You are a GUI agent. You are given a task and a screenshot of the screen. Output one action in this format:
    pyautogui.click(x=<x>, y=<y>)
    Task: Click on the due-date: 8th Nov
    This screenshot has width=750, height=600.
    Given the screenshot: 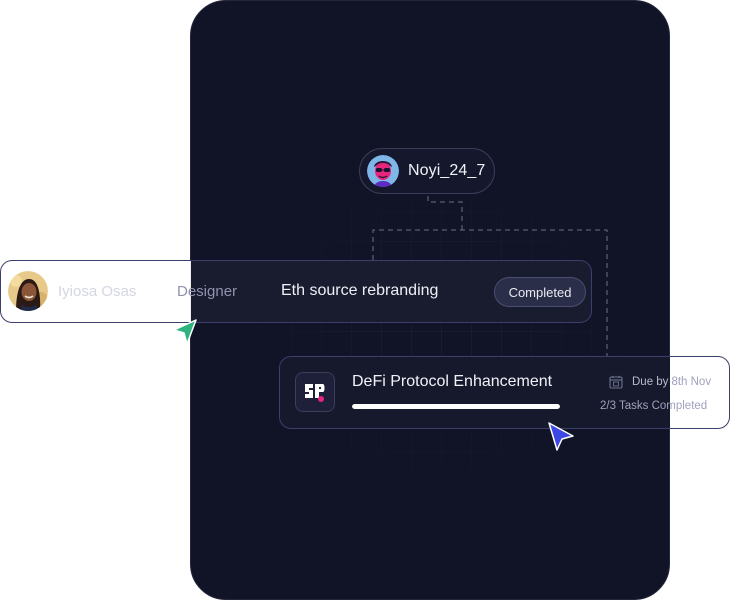 What is the action you would take?
    pyautogui.click(x=691, y=382)
    